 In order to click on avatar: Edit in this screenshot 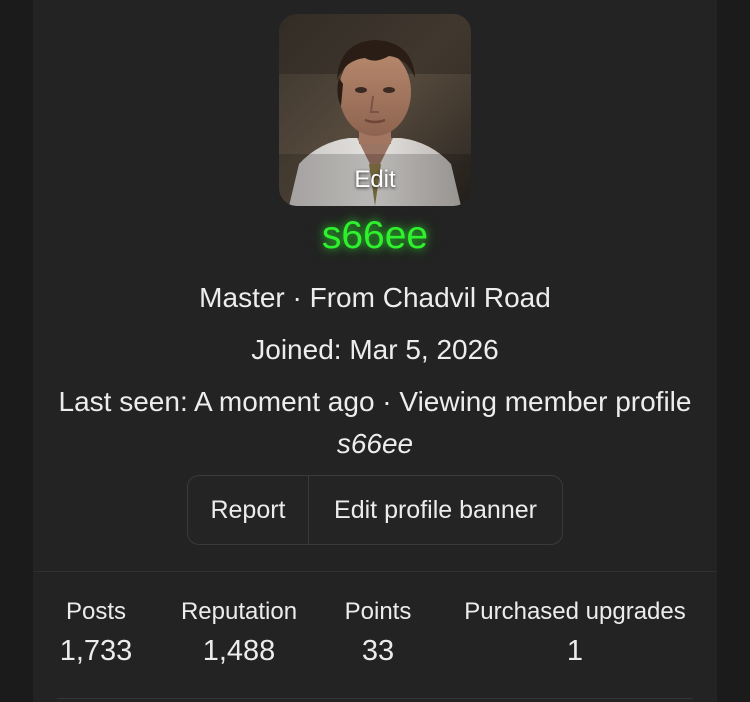, I will do `click(375, 110)`.